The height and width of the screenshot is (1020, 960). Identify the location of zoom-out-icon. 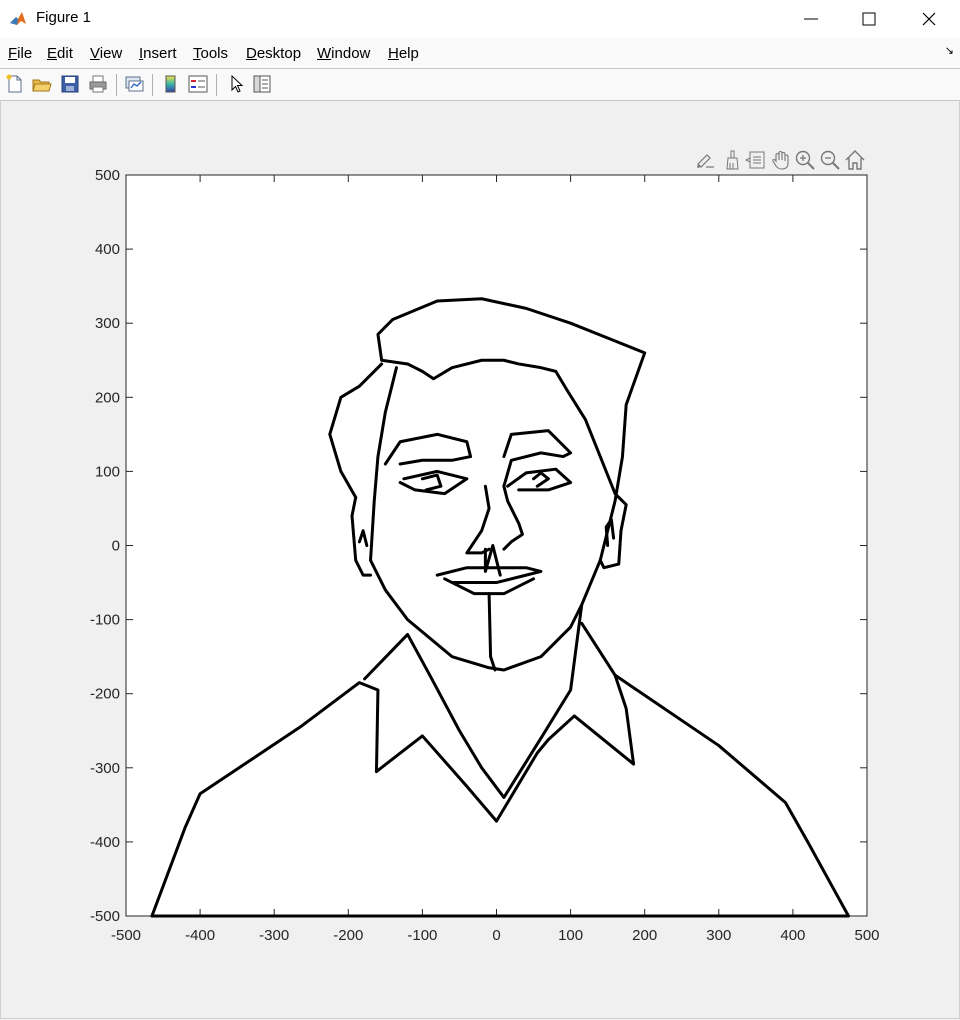
(830, 160).